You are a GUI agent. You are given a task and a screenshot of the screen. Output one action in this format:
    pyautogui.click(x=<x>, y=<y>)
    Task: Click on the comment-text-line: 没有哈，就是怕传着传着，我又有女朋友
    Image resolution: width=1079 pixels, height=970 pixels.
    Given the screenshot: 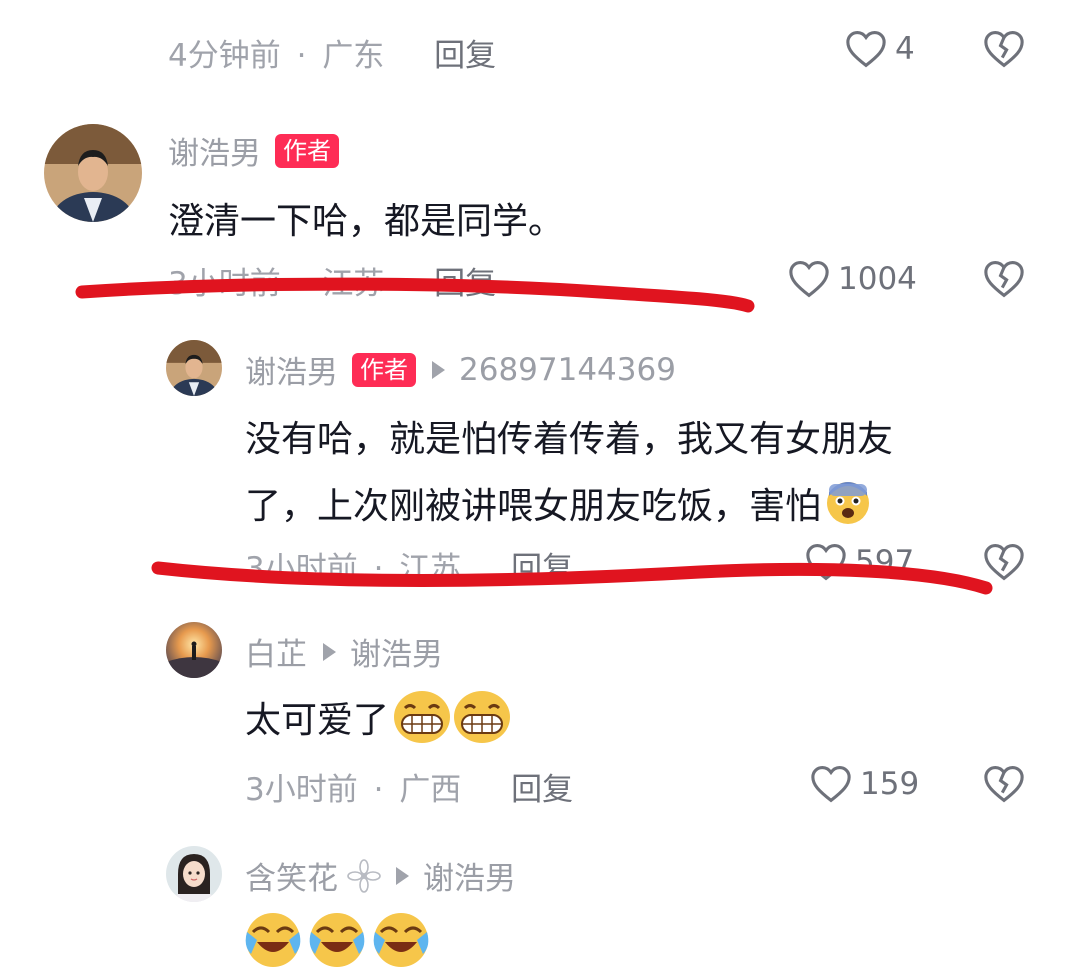 What is the action you would take?
    pyautogui.click(x=569, y=439)
    